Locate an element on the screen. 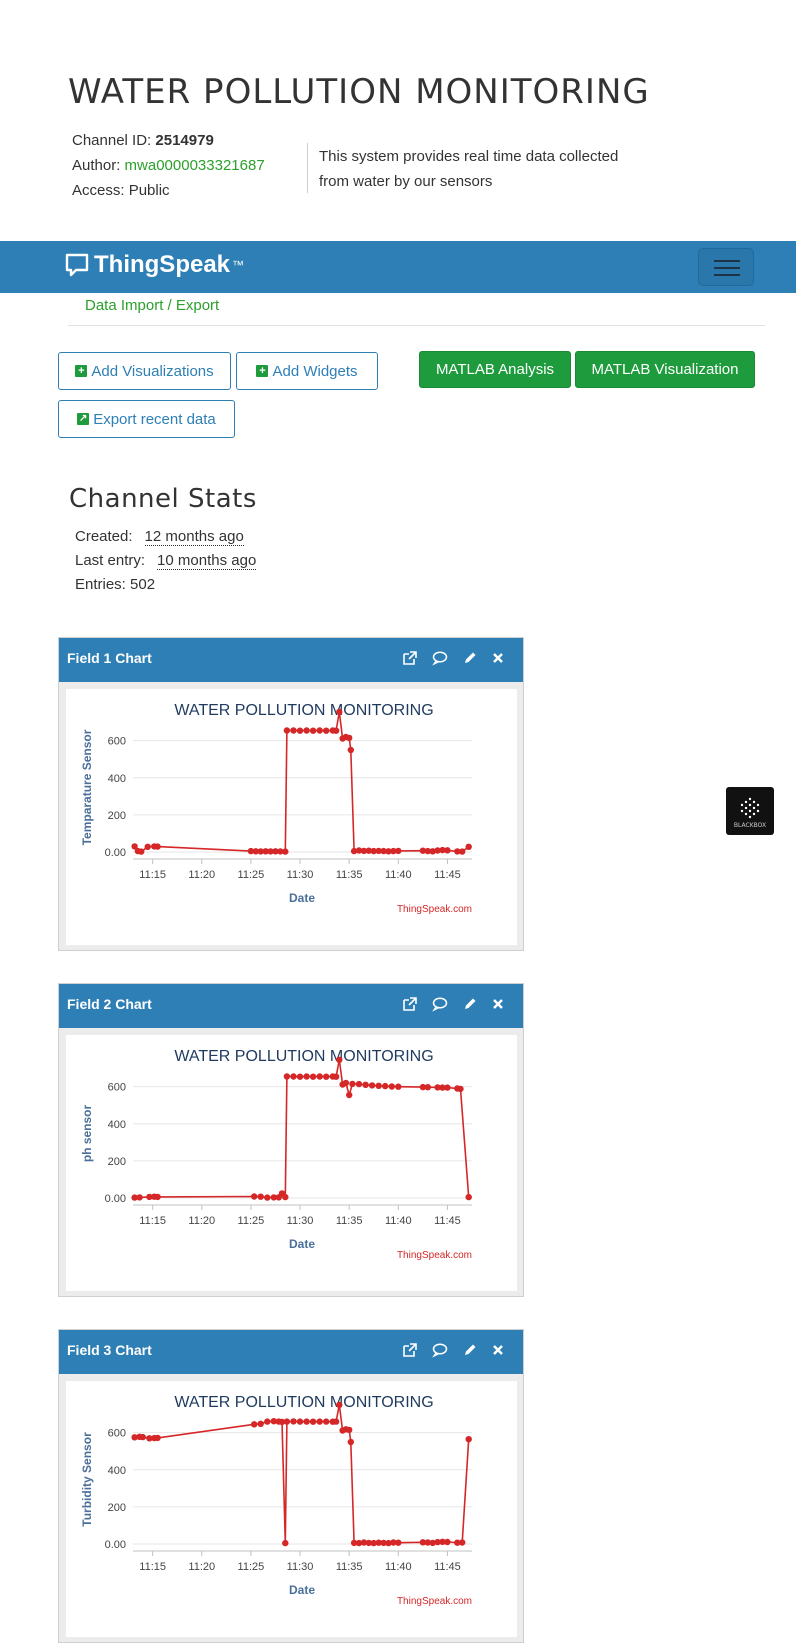 This screenshot has width=796, height=1646. blackbox-widget: BLACKBOX is located at coordinates (750, 811).